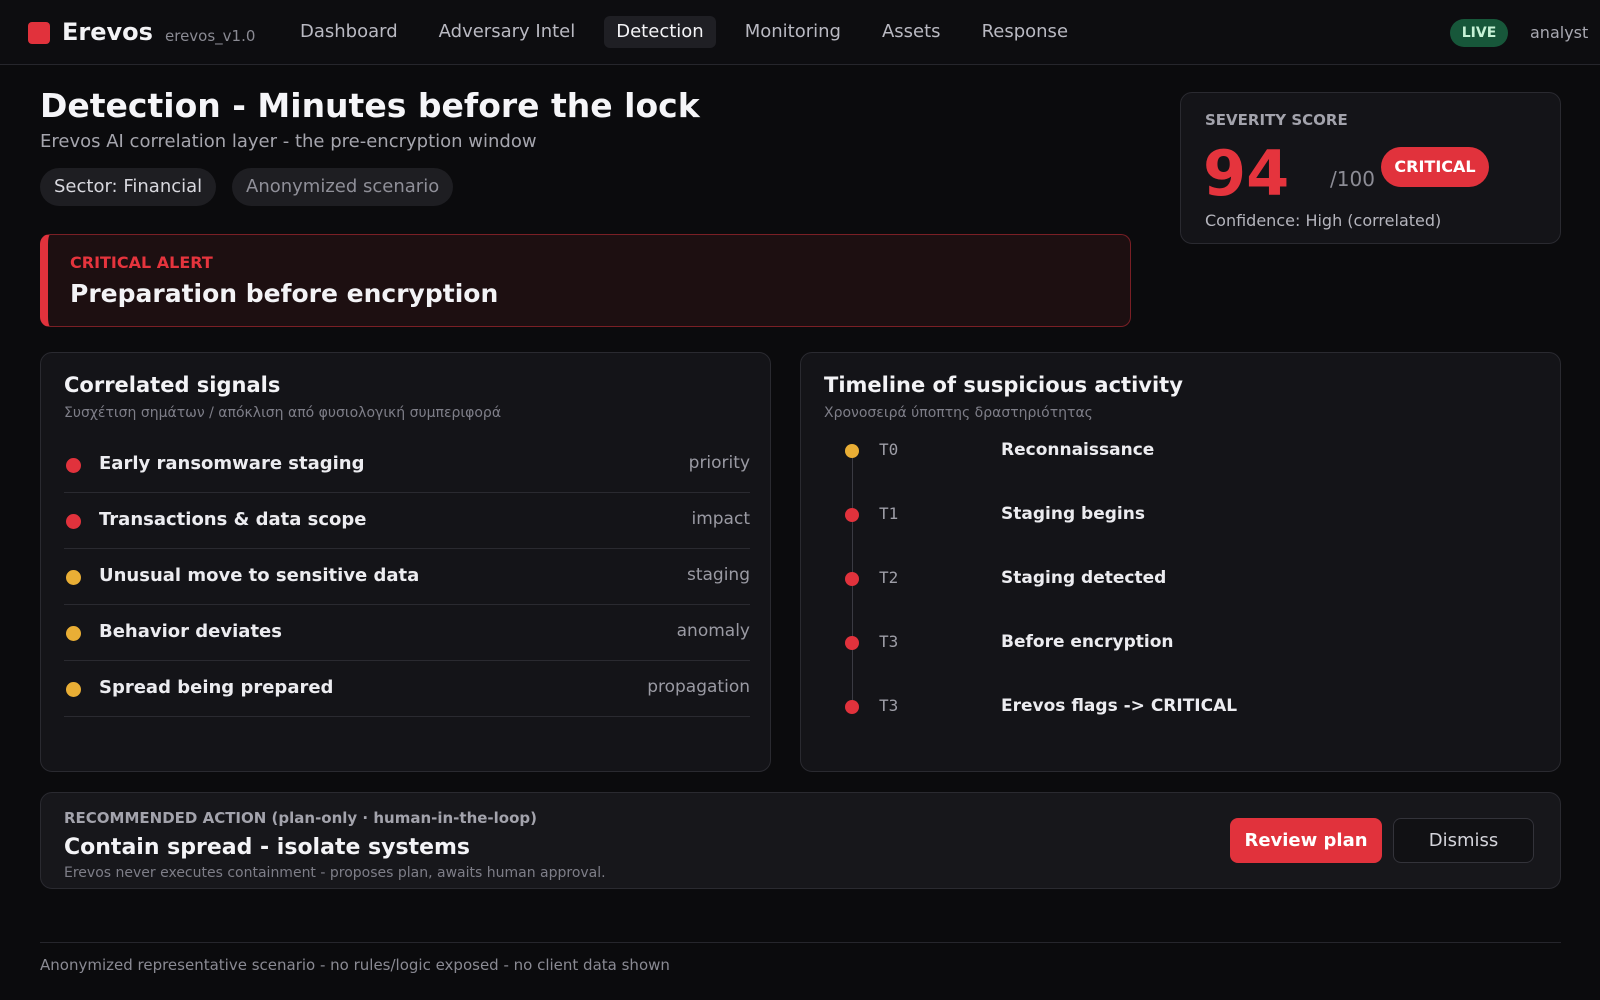 The width and height of the screenshot is (1600, 1000). What do you see at coordinates (1174, 579) in the screenshot?
I see `timeline-event: T2 Staging detected` at bounding box center [1174, 579].